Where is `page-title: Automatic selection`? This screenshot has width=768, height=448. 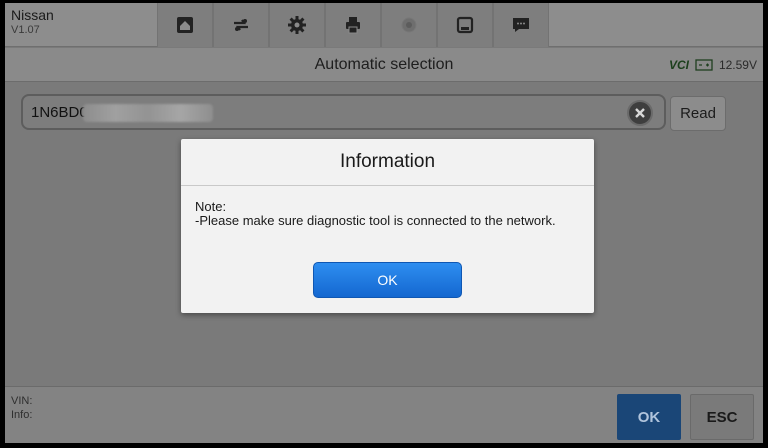 page-title: Automatic selection is located at coordinates (384, 64).